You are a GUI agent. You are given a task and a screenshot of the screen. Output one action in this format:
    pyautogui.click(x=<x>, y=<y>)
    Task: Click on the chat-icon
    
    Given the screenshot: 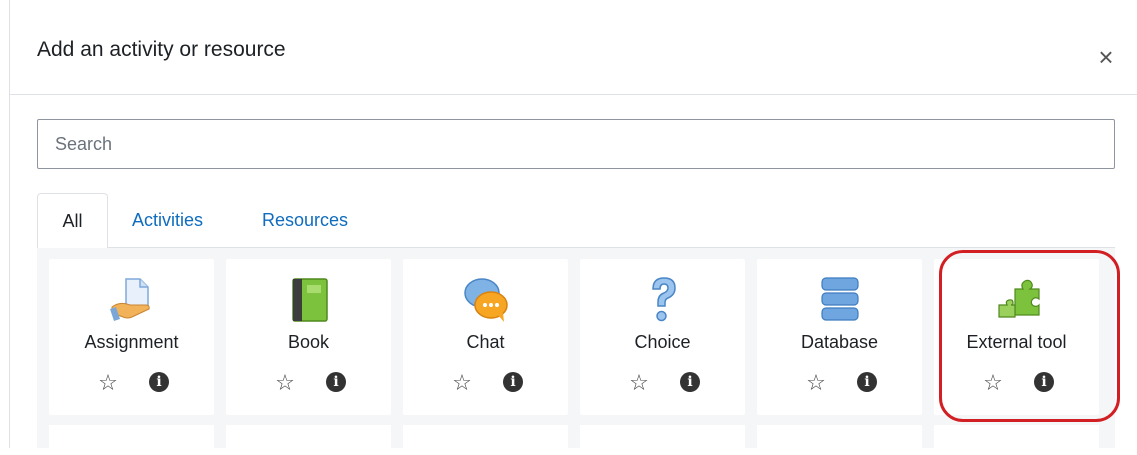 What is the action you would take?
    pyautogui.click(x=485, y=300)
    